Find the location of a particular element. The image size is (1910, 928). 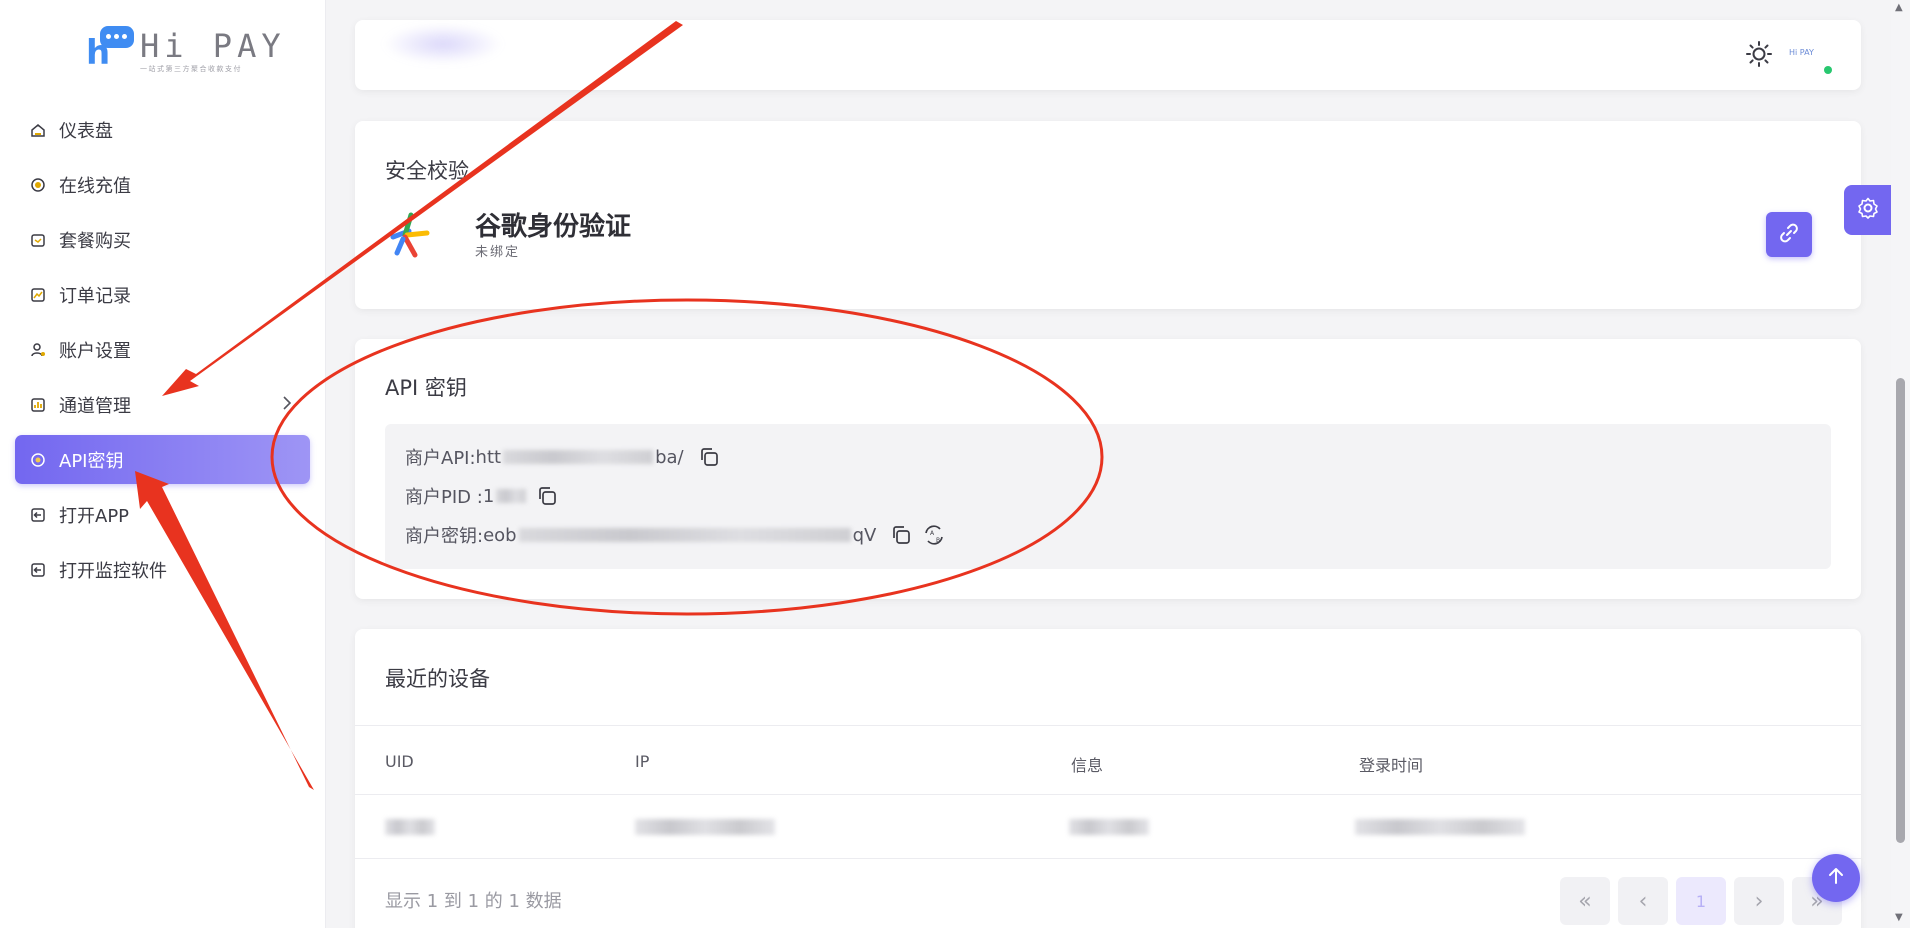

merchant-api-row: 商户API: htt ba/ is located at coordinates (562, 457).